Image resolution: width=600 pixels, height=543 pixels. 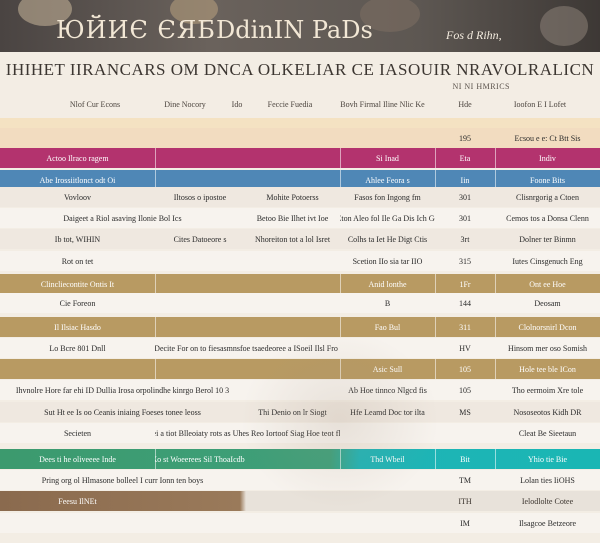 I want to click on table-cell: Cites Datoeore s, so click(x=200, y=239).